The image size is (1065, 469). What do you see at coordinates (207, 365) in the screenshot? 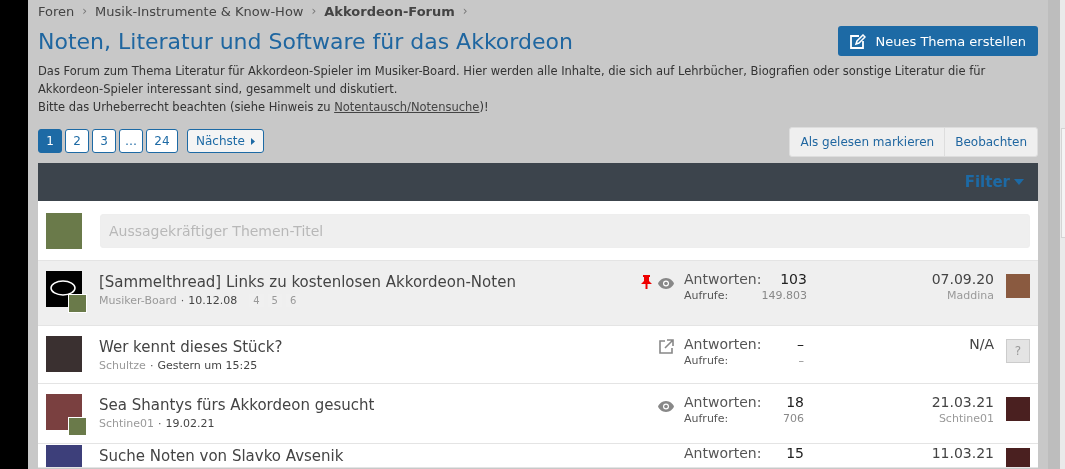
I see `thread-date: Gestern um 15:25` at bounding box center [207, 365].